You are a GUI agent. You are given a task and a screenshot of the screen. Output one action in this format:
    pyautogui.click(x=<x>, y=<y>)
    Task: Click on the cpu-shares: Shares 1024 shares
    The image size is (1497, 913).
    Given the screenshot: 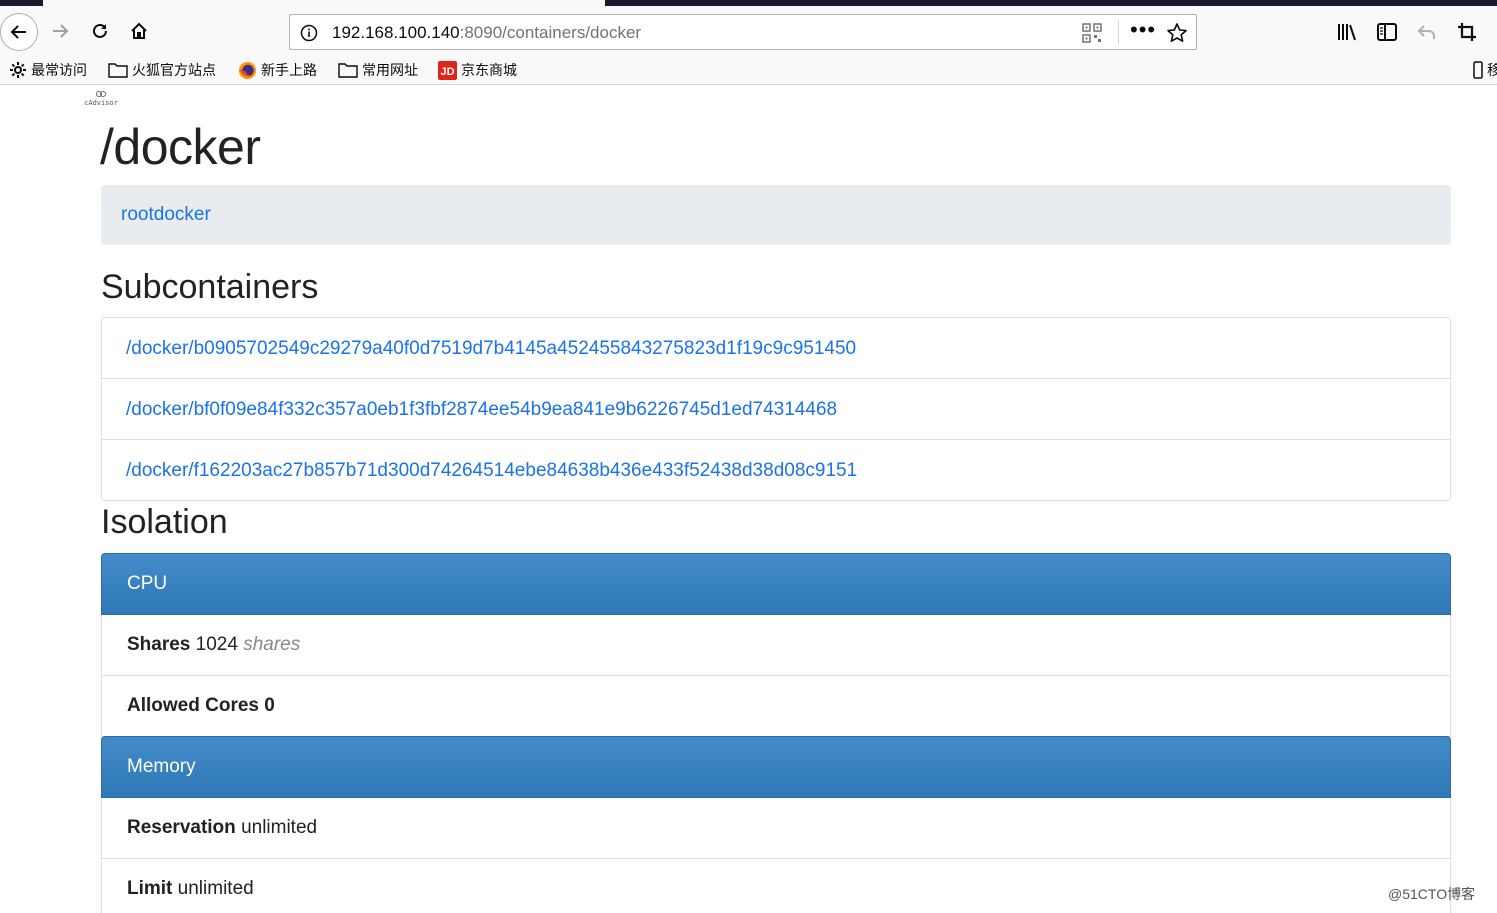 What is the action you would take?
    pyautogui.click(x=213, y=645)
    